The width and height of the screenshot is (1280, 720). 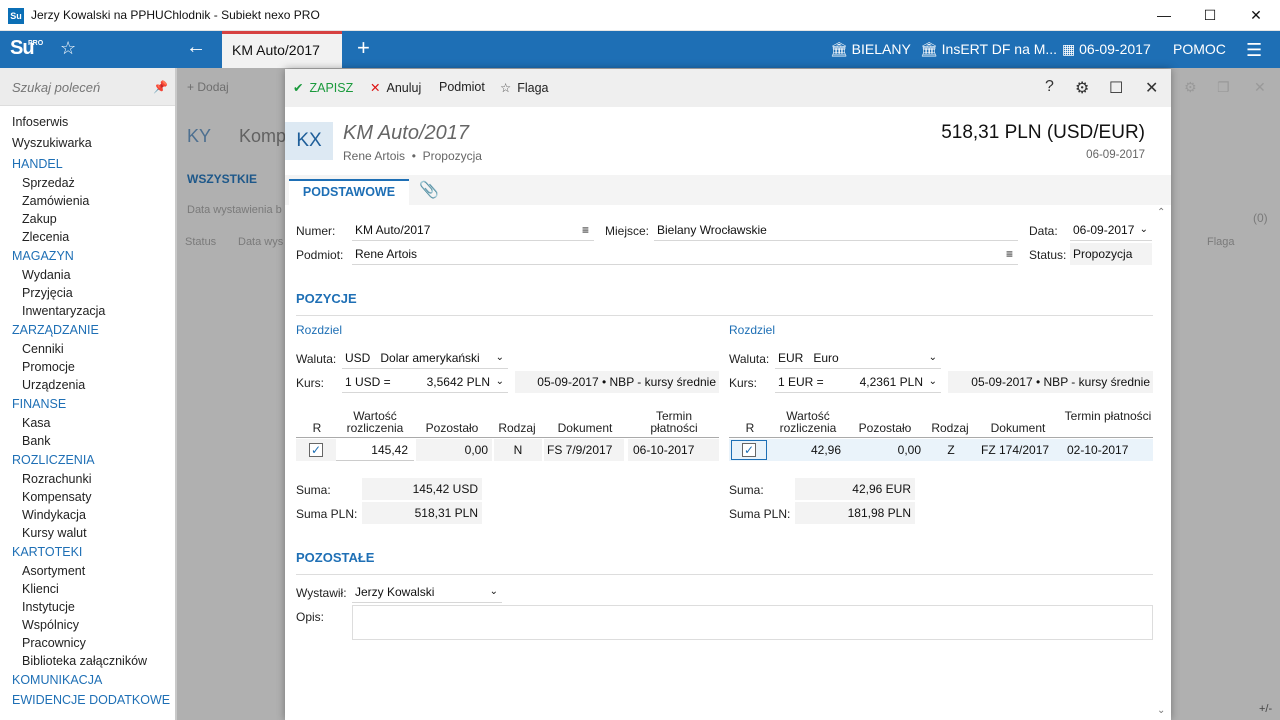 I want to click on description-textarea, so click(x=752, y=622).